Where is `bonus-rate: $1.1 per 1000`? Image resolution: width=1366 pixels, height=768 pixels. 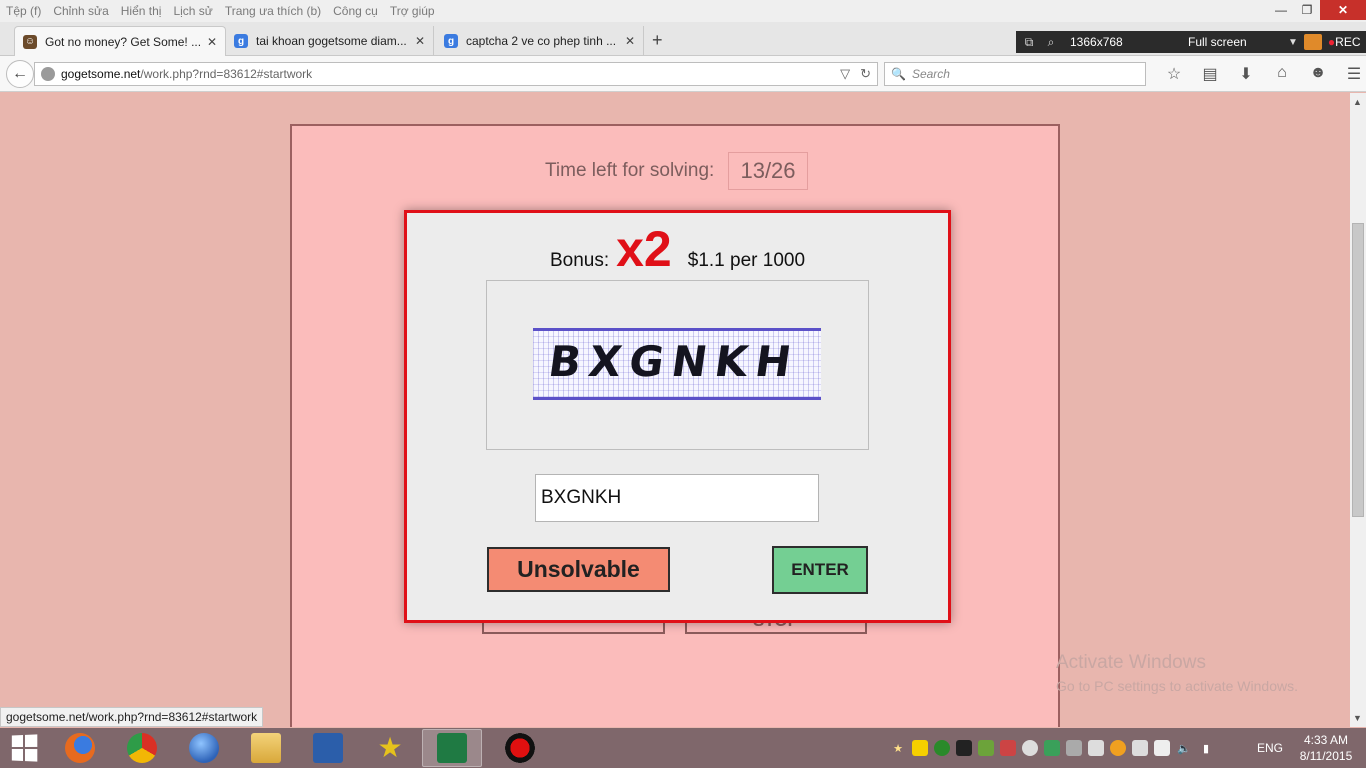 bonus-rate: $1.1 per 1000 is located at coordinates (746, 260).